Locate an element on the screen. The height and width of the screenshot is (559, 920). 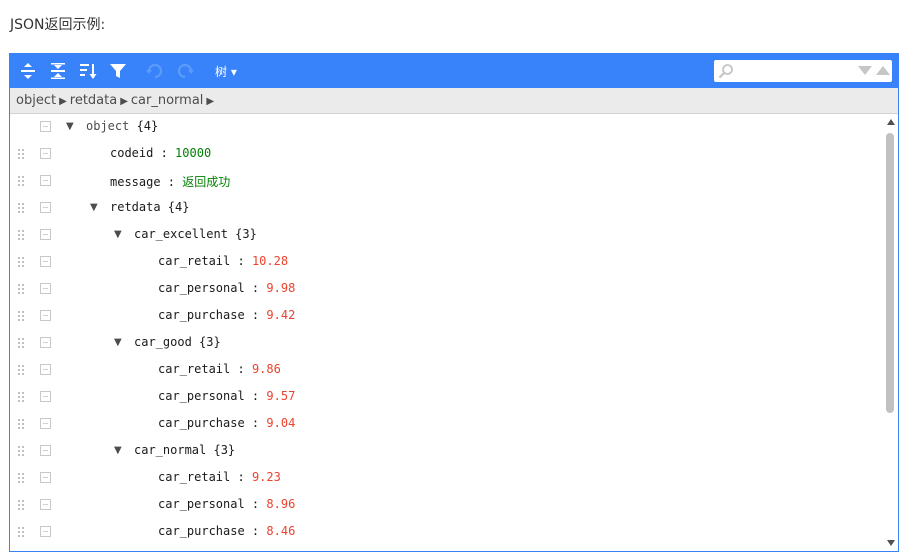
tree-node: car_personal : 9.57 is located at coordinates (226, 396).